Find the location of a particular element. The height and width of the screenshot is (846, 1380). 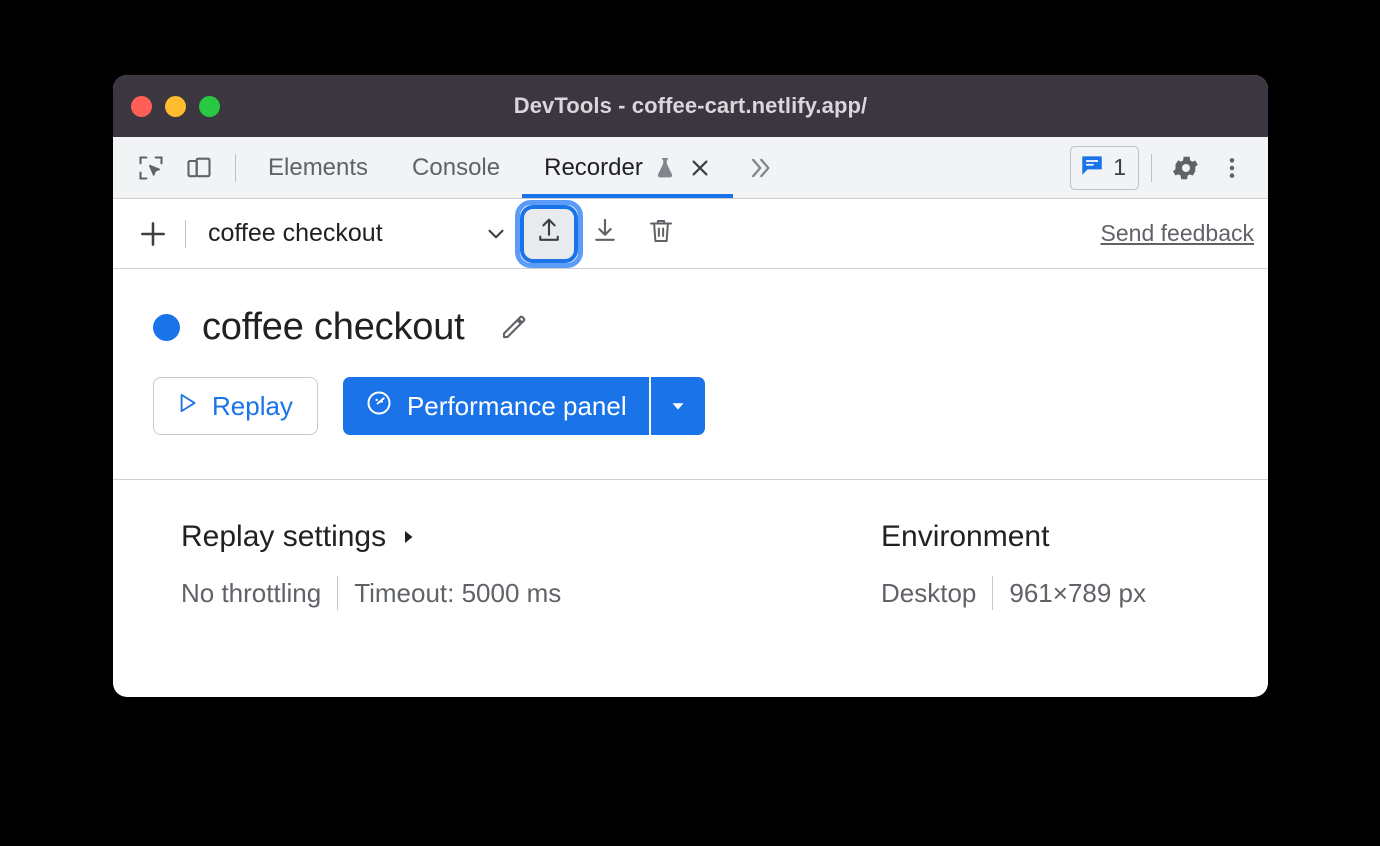

close-window-button is located at coordinates (141, 106).